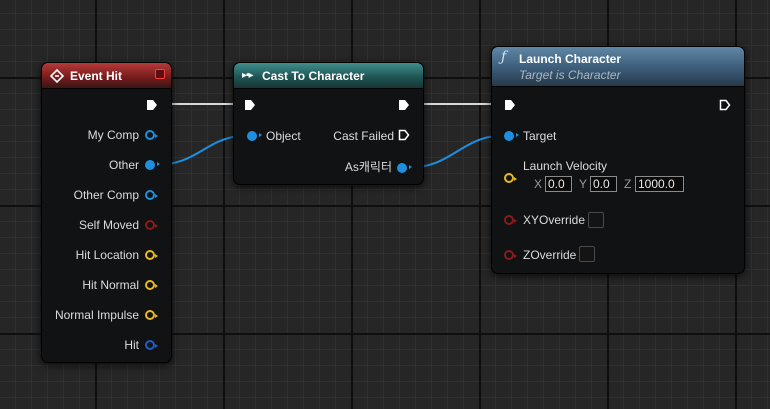 Image resolution: width=770 pixels, height=409 pixels. What do you see at coordinates (504, 57) in the screenshot?
I see `function-icon: ƒ` at bounding box center [504, 57].